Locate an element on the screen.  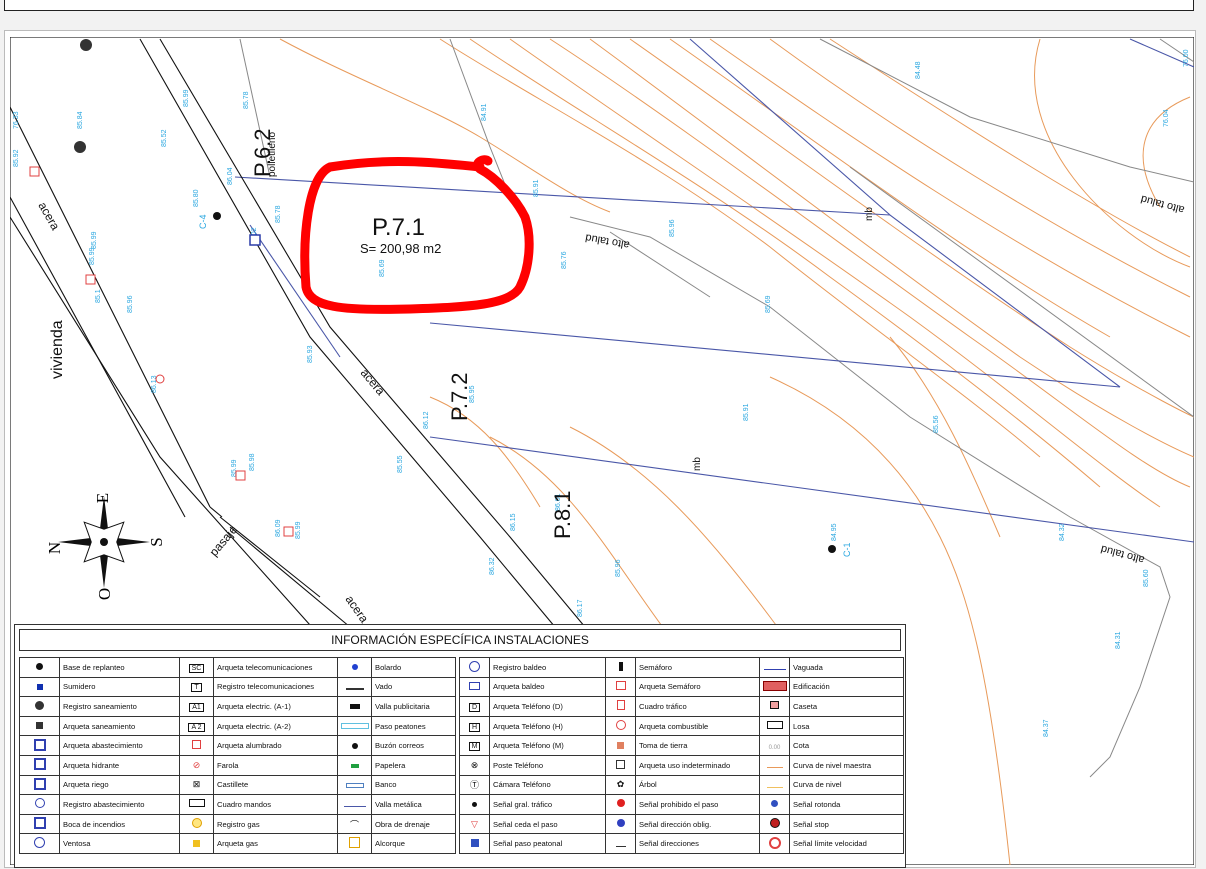
legend-label: Señal stop is located at coordinates (846, 824).